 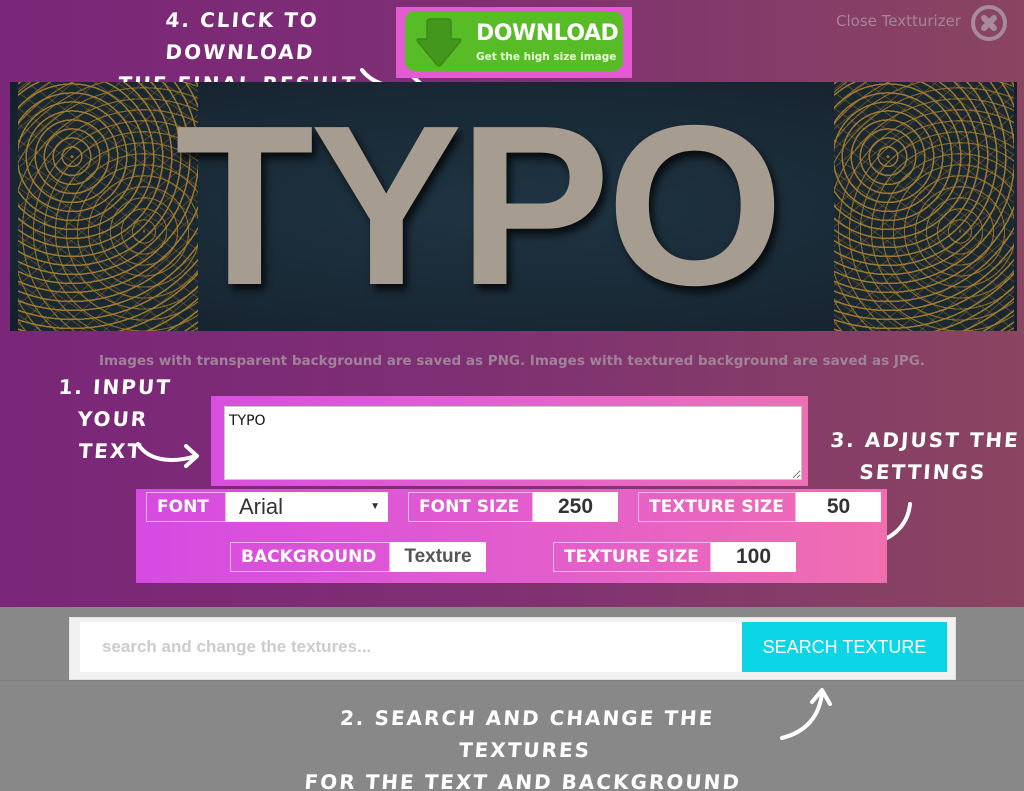 What do you see at coordinates (186, 507) in the screenshot?
I see `font-label: FONT` at bounding box center [186, 507].